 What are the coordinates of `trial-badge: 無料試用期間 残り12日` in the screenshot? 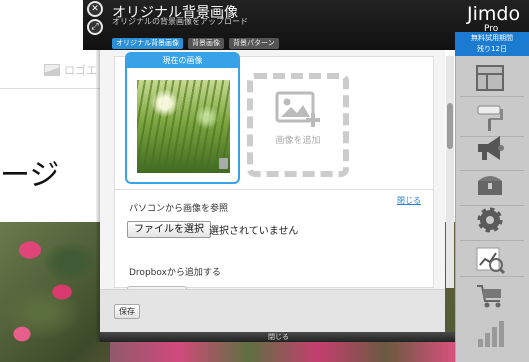 It's located at (492, 44).